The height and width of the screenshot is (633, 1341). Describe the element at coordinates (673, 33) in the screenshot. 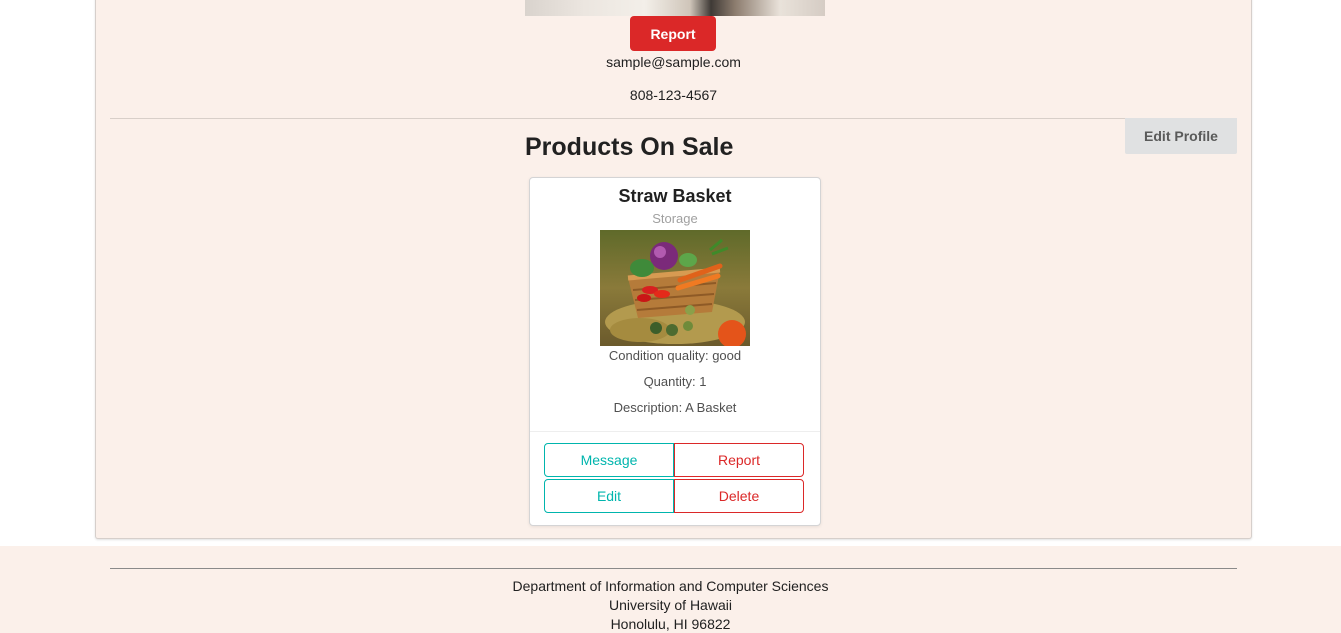

I see `report-user-button: Report` at that location.